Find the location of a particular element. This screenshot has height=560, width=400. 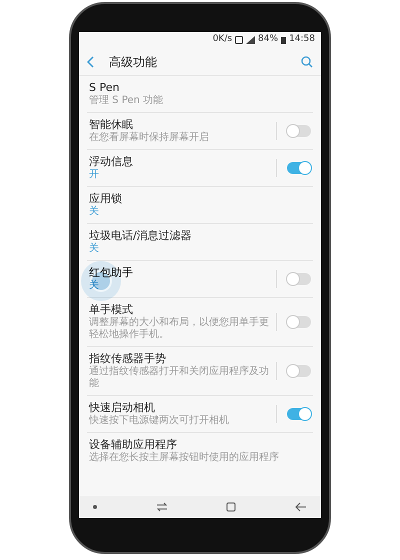

settings-item: S Pen 管理 S Pen 功能 is located at coordinates (200, 94).